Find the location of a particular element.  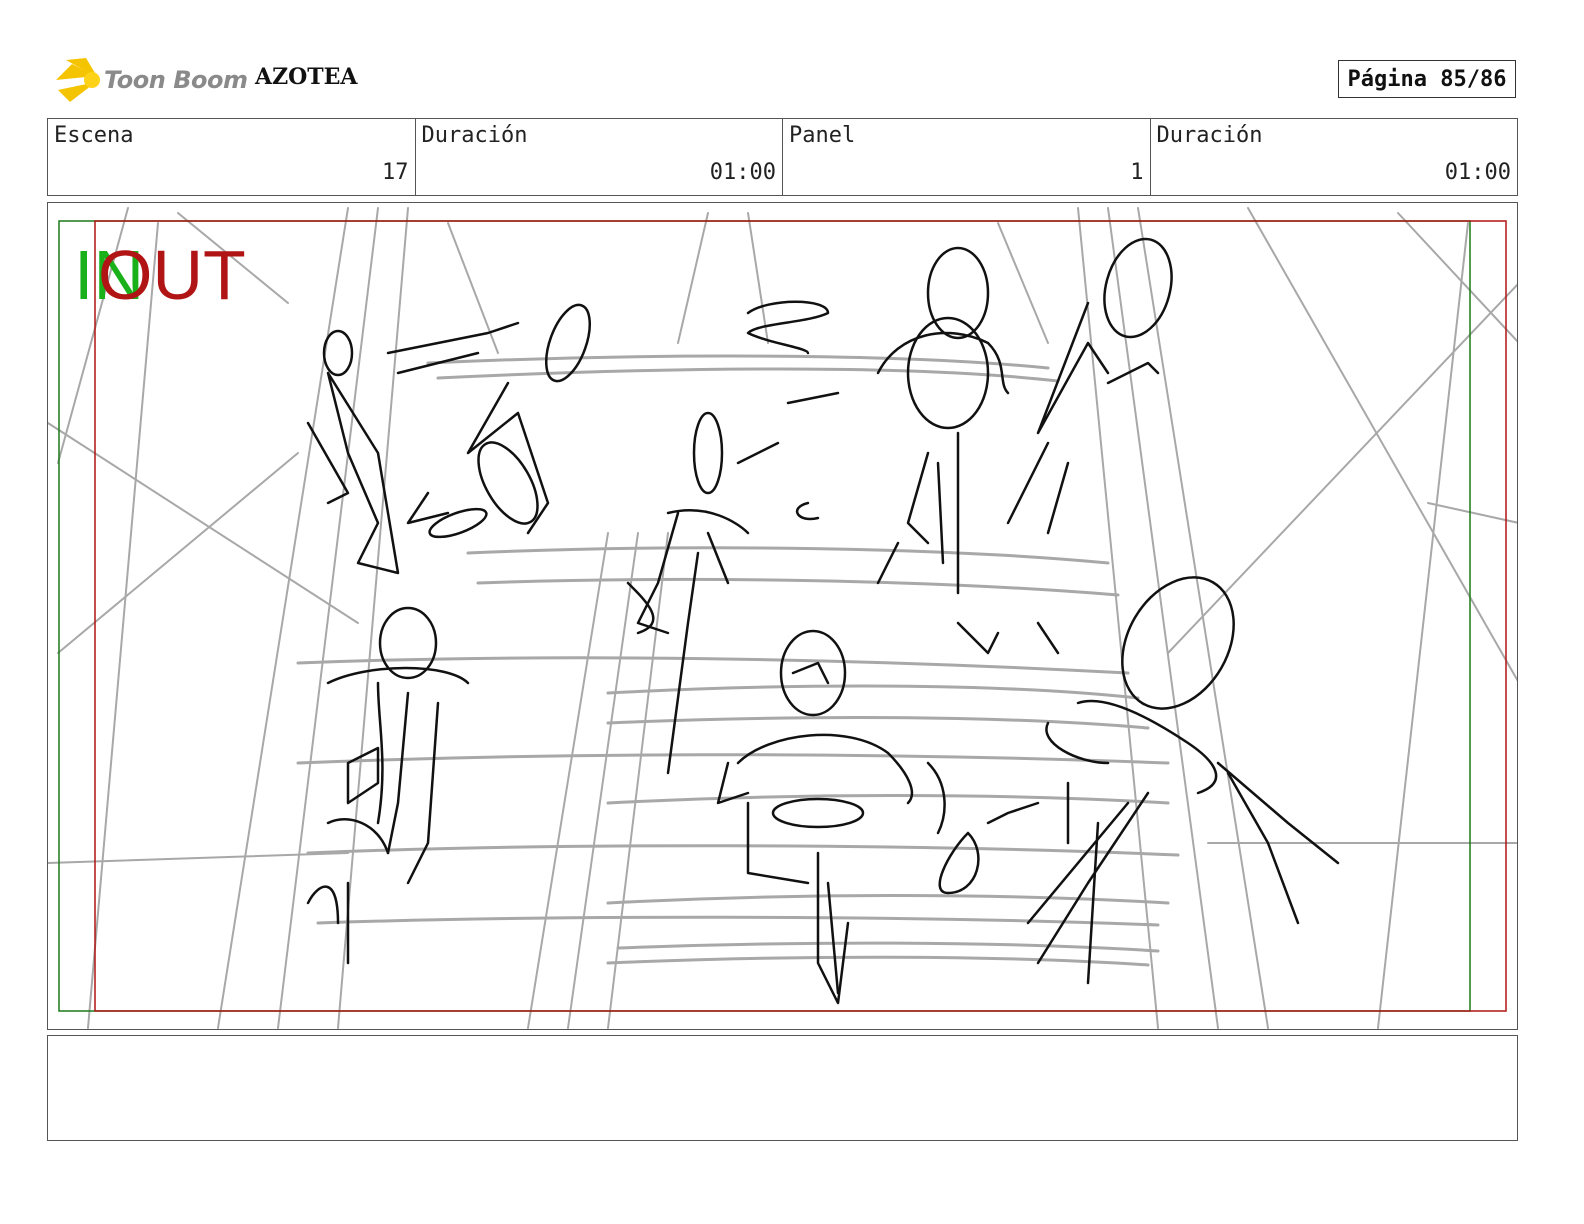

project-title: AZOTEA is located at coordinates (306, 77).